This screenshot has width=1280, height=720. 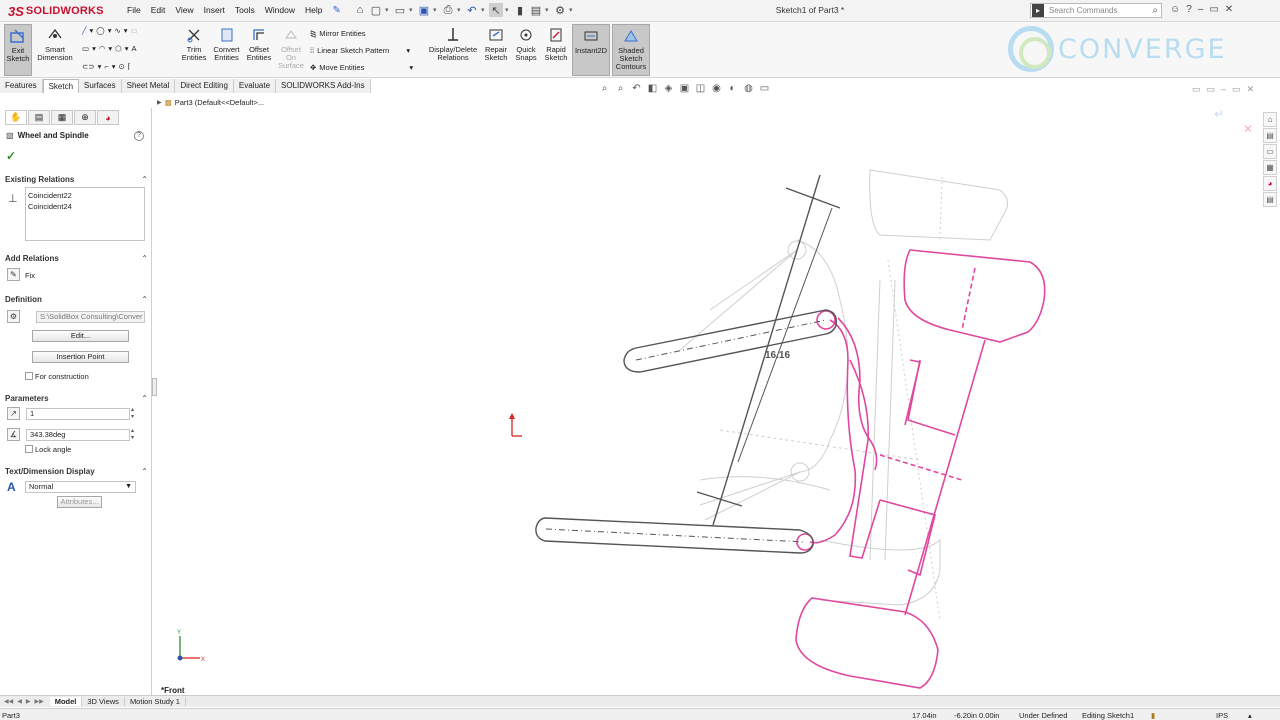 What do you see at coordinates (1270, 183) in the screenshot?
I see `appearances-icon: ◕` at bounding box center [1270, 183].